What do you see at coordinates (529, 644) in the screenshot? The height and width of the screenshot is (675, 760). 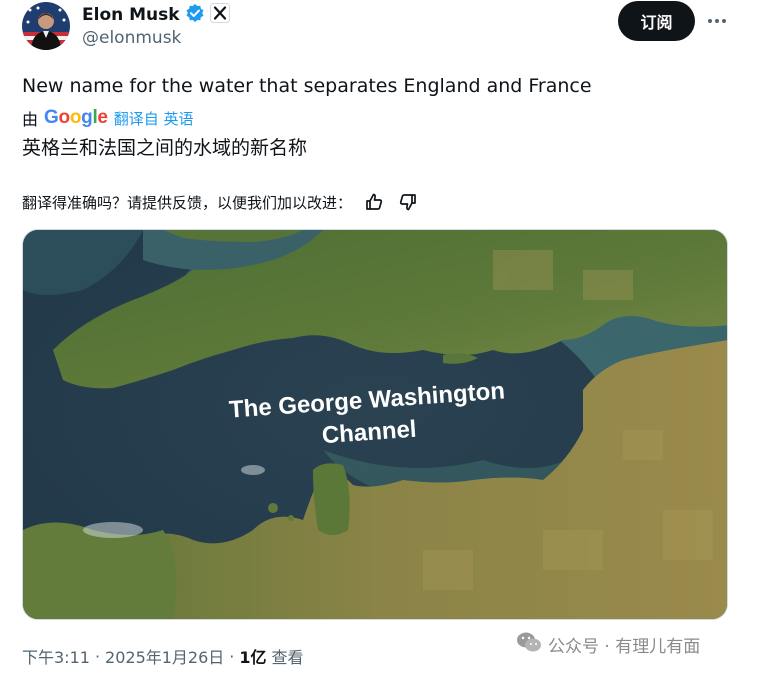 I see `wechat-icon` at bounding box center [529, 644].